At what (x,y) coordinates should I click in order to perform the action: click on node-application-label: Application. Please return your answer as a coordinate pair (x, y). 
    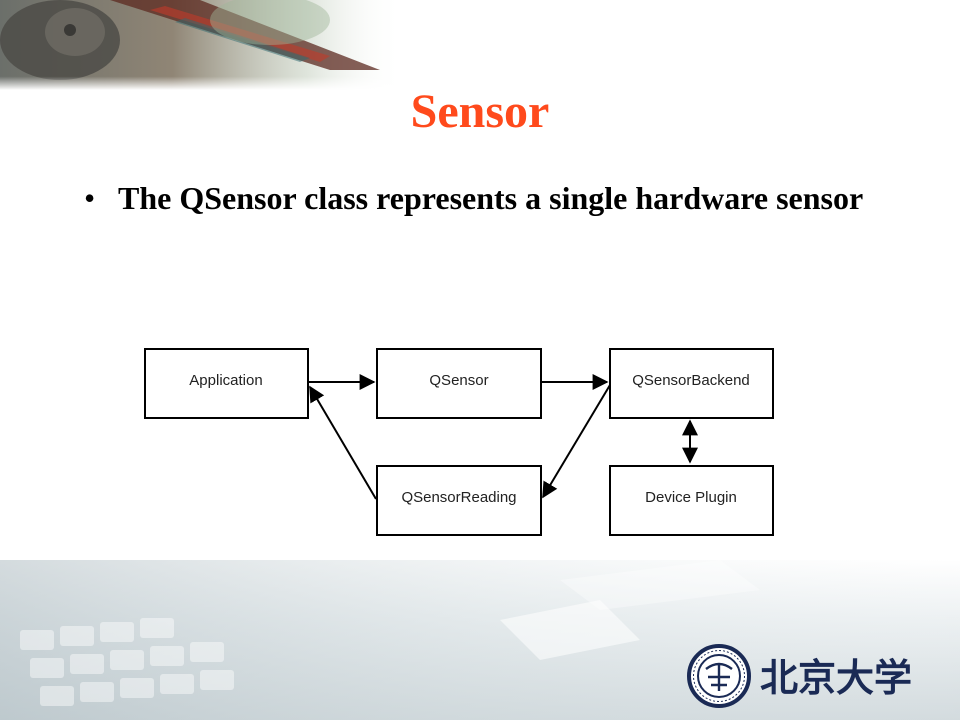
    Looking at the image, I should click on (225, 380).